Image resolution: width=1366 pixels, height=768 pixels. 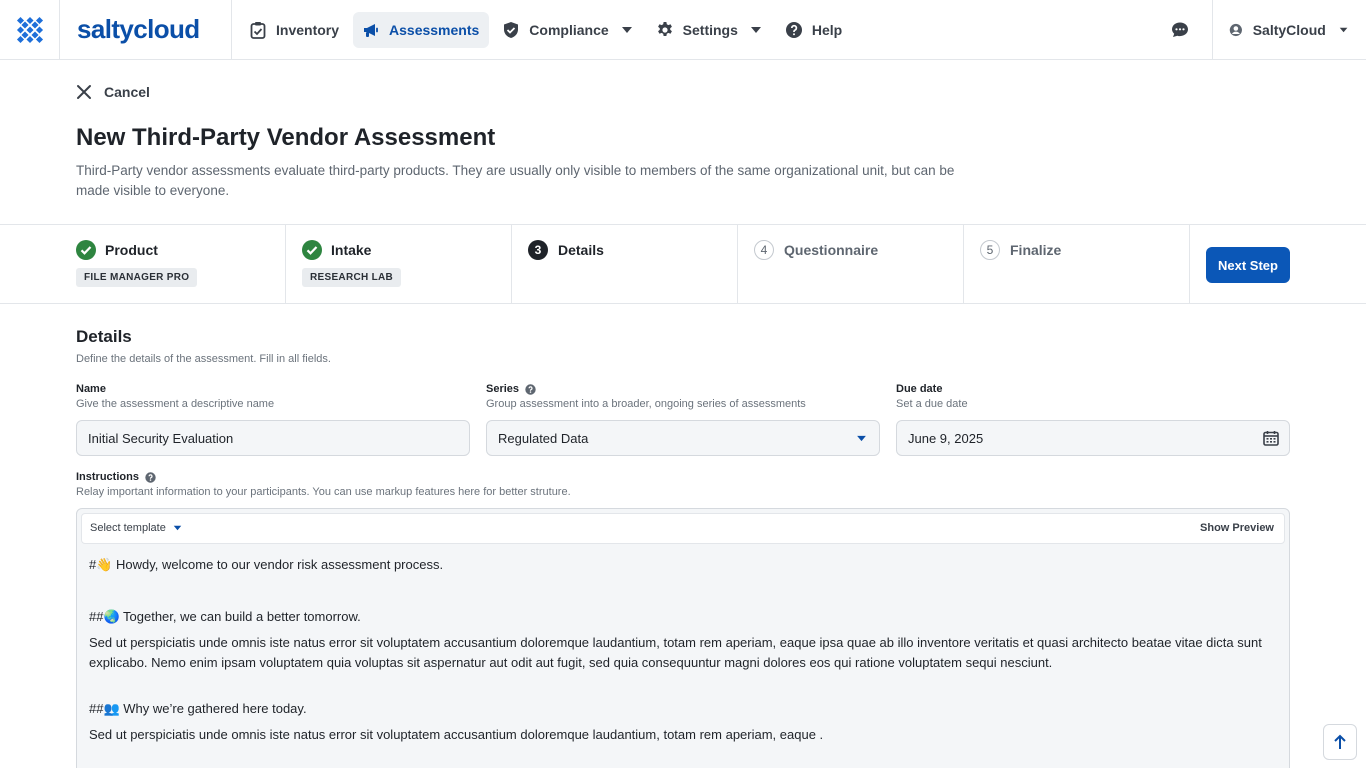 What do you see at coordinates (351, 250) in the screenshot?
I see `step-label: Intake` at bounding box center [351, 250].